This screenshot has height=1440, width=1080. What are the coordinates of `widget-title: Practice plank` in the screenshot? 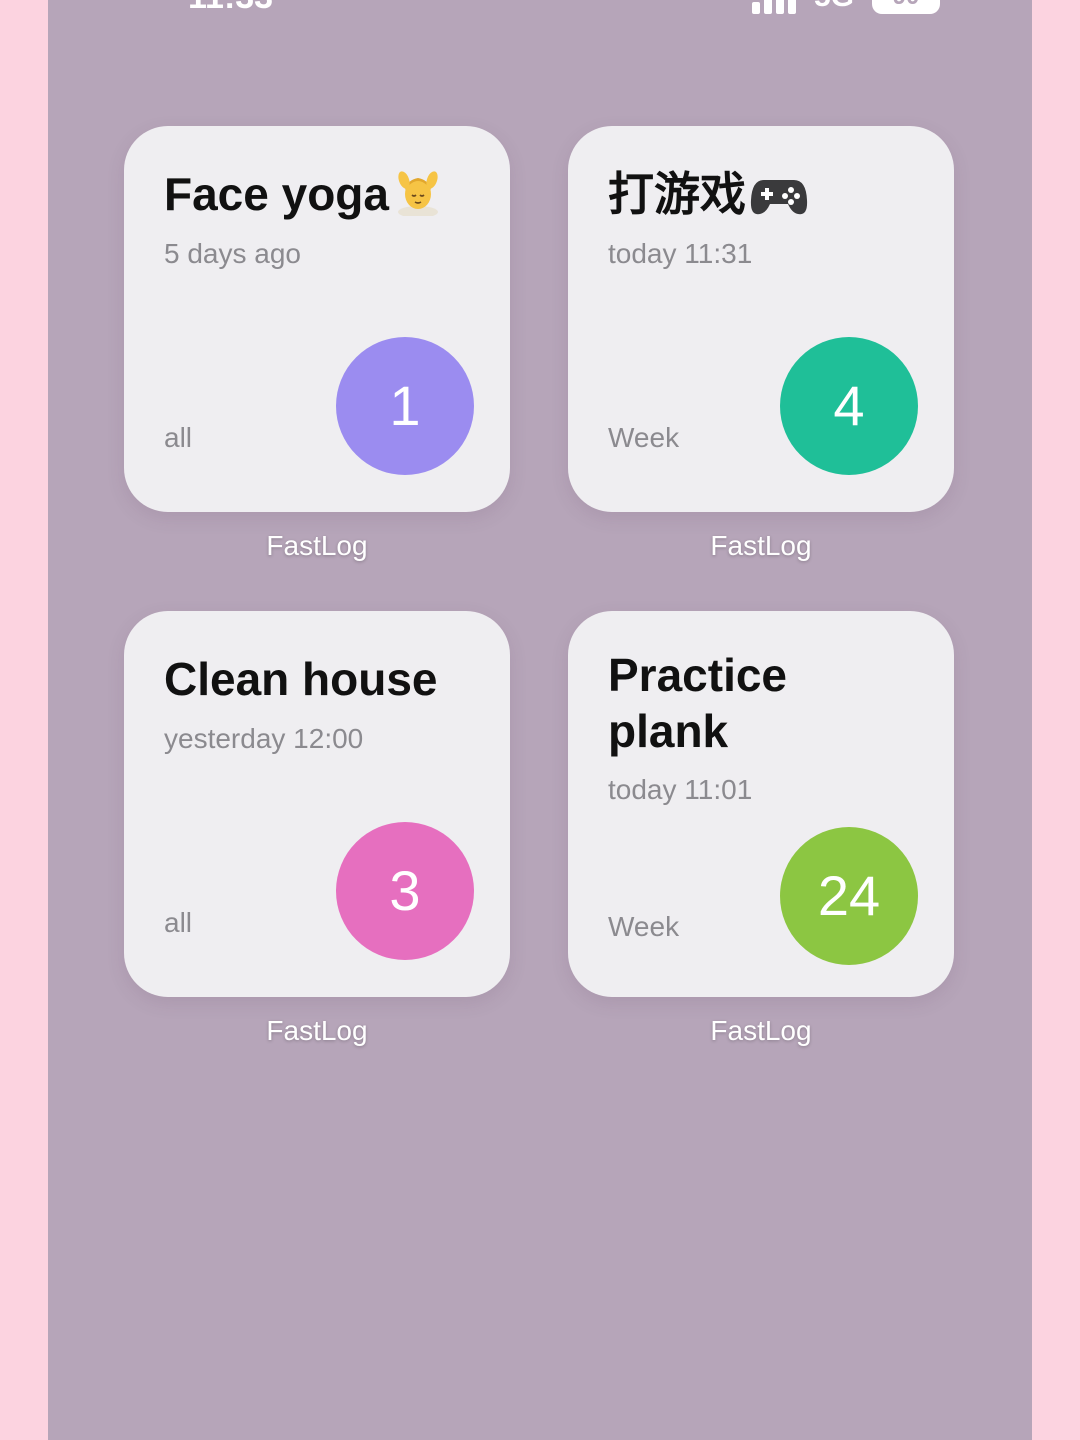 It's located at (751, 703).